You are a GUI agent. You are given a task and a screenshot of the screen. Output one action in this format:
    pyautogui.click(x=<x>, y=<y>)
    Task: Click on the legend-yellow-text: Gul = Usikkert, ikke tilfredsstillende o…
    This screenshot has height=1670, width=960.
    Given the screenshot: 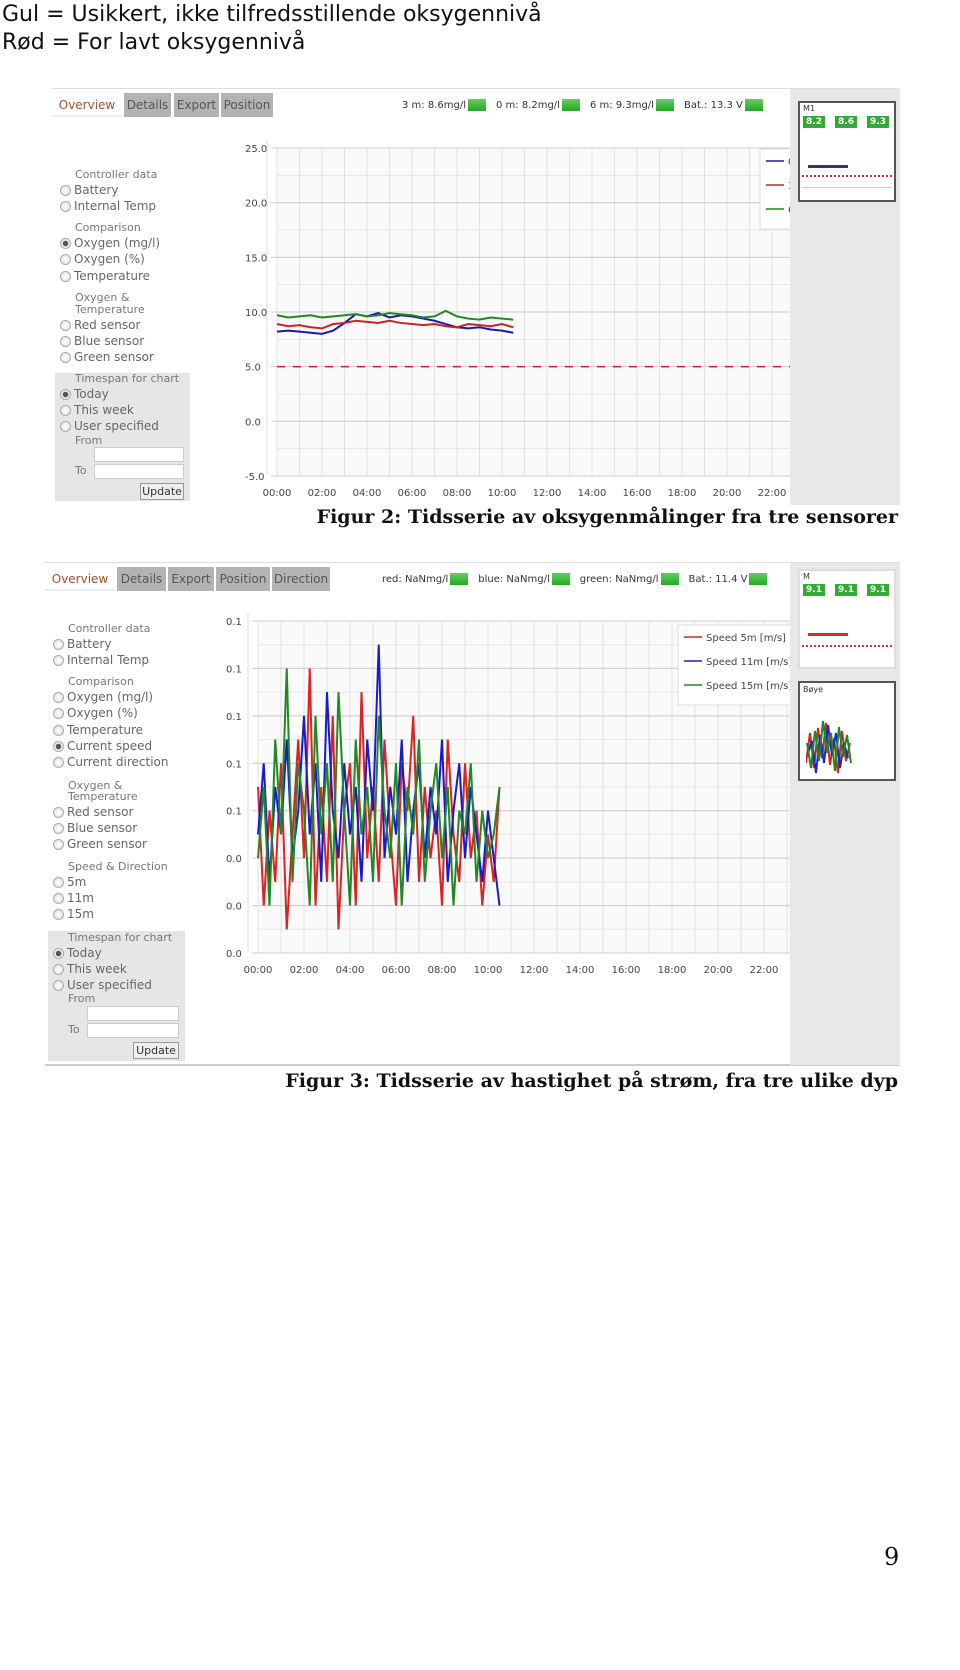 What is the action you would take?
    pyautogui.click(x=272, y=14)
    